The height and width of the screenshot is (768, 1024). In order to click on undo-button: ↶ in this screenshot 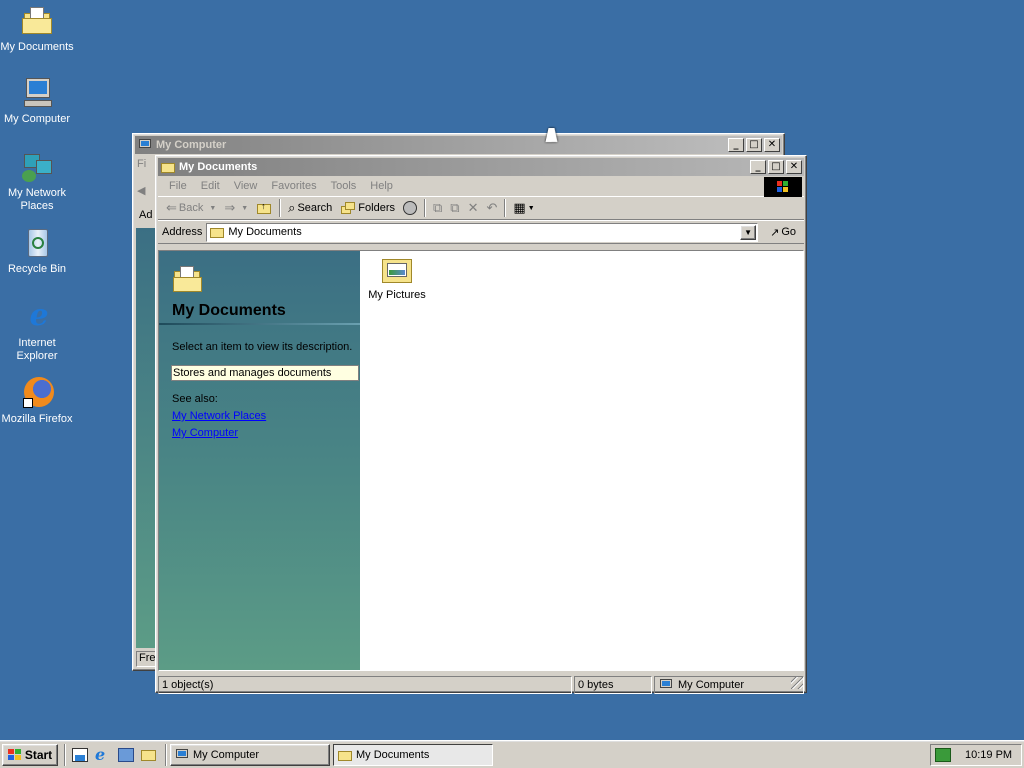, I will do `click(491, 208)`.